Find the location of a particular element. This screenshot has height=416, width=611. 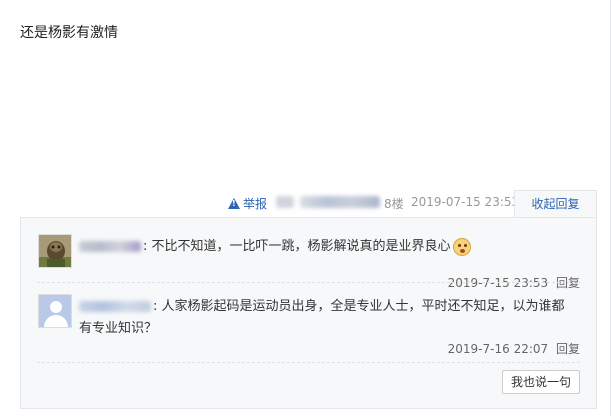

user-silhouette-body is located at coordinates (56, 321).